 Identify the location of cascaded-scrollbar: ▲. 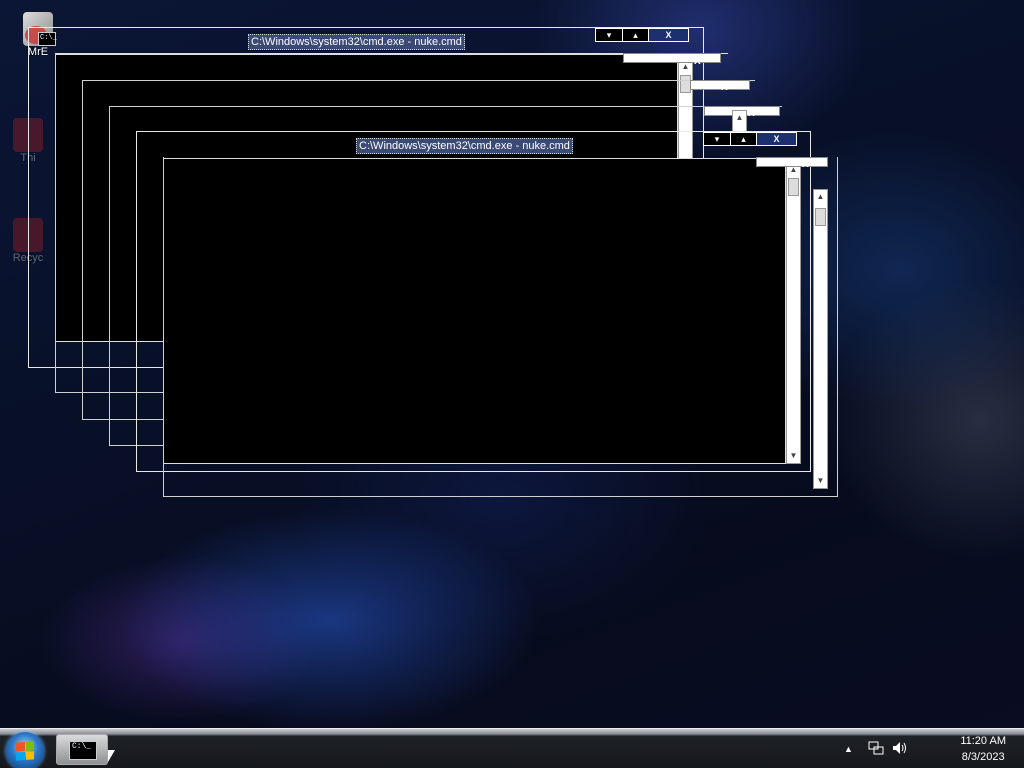
(739, 121).